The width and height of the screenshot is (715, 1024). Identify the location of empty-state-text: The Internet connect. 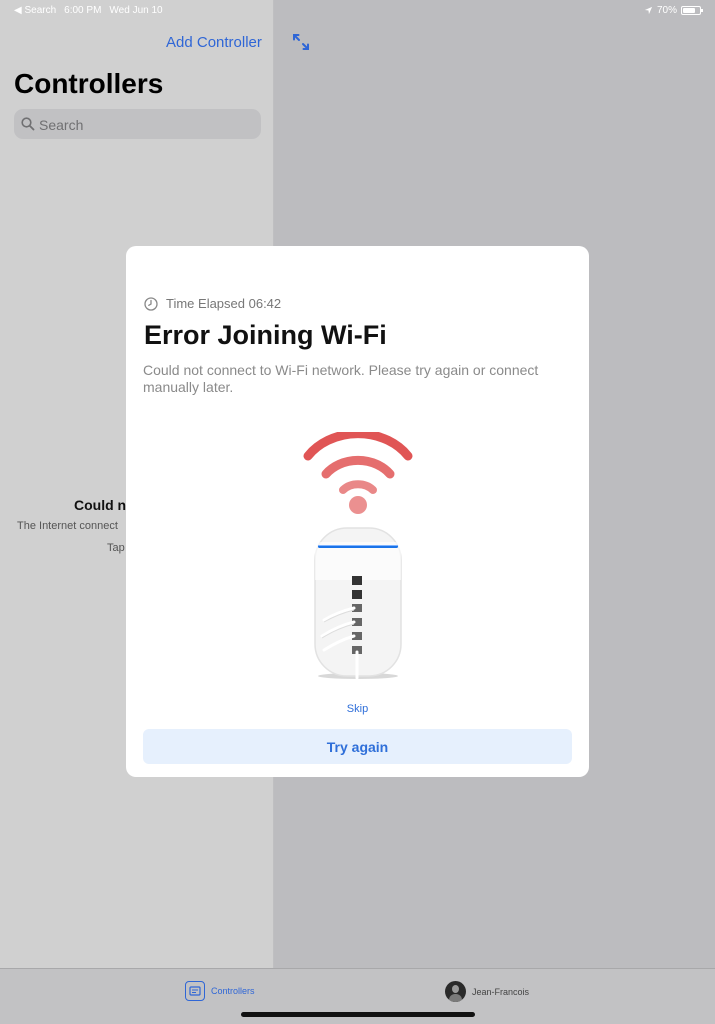
(67, 526).